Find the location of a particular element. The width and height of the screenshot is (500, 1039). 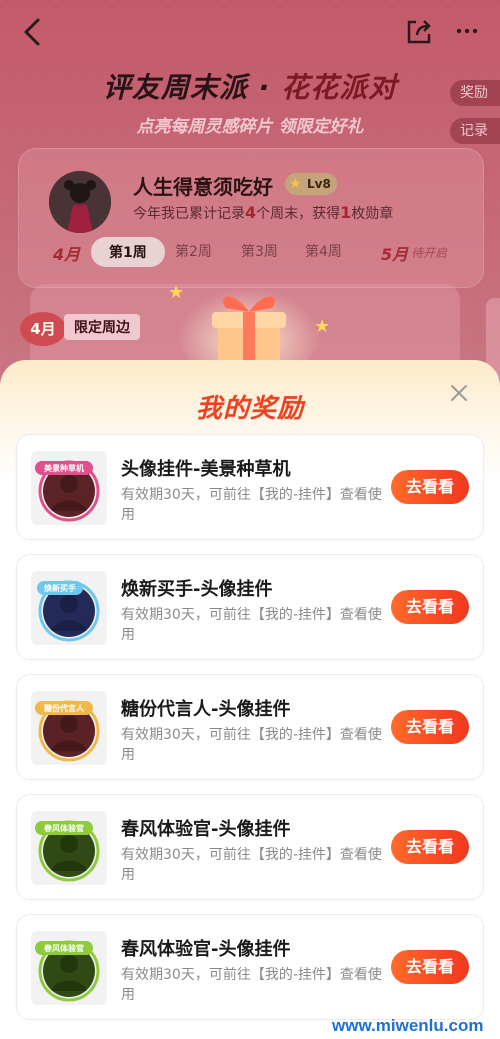

reward-thumbnail: 美景种草机 is located at coordinates (69, 488).